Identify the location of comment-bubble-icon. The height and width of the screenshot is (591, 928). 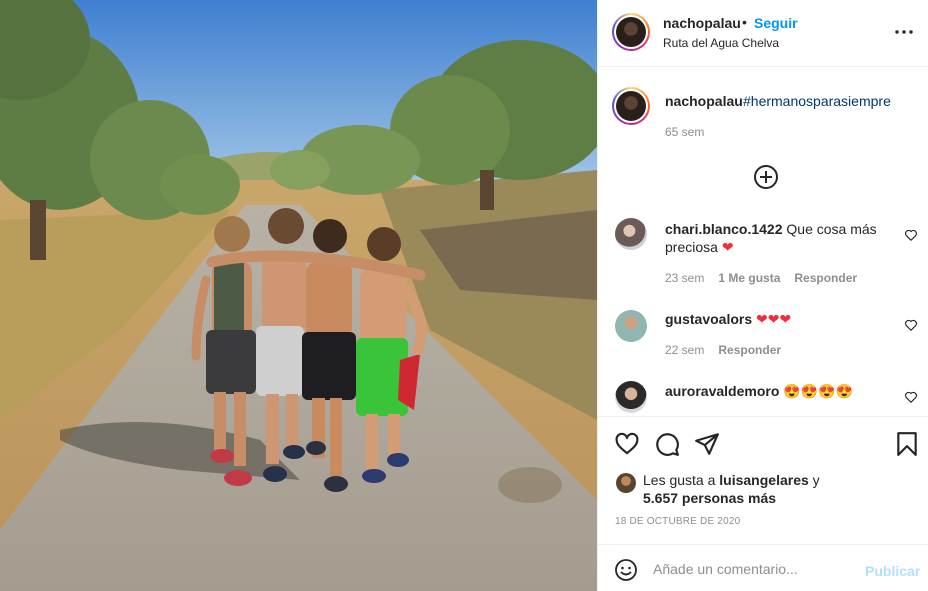
(667, 444).